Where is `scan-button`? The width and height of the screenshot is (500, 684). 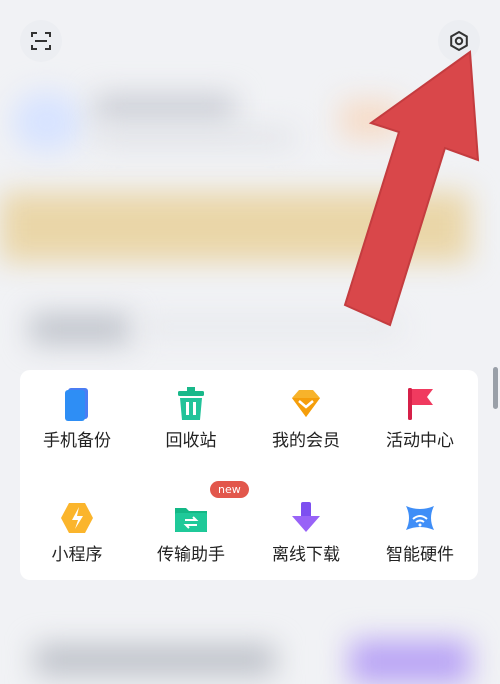 scan-button is located at coordinates (41, 41).